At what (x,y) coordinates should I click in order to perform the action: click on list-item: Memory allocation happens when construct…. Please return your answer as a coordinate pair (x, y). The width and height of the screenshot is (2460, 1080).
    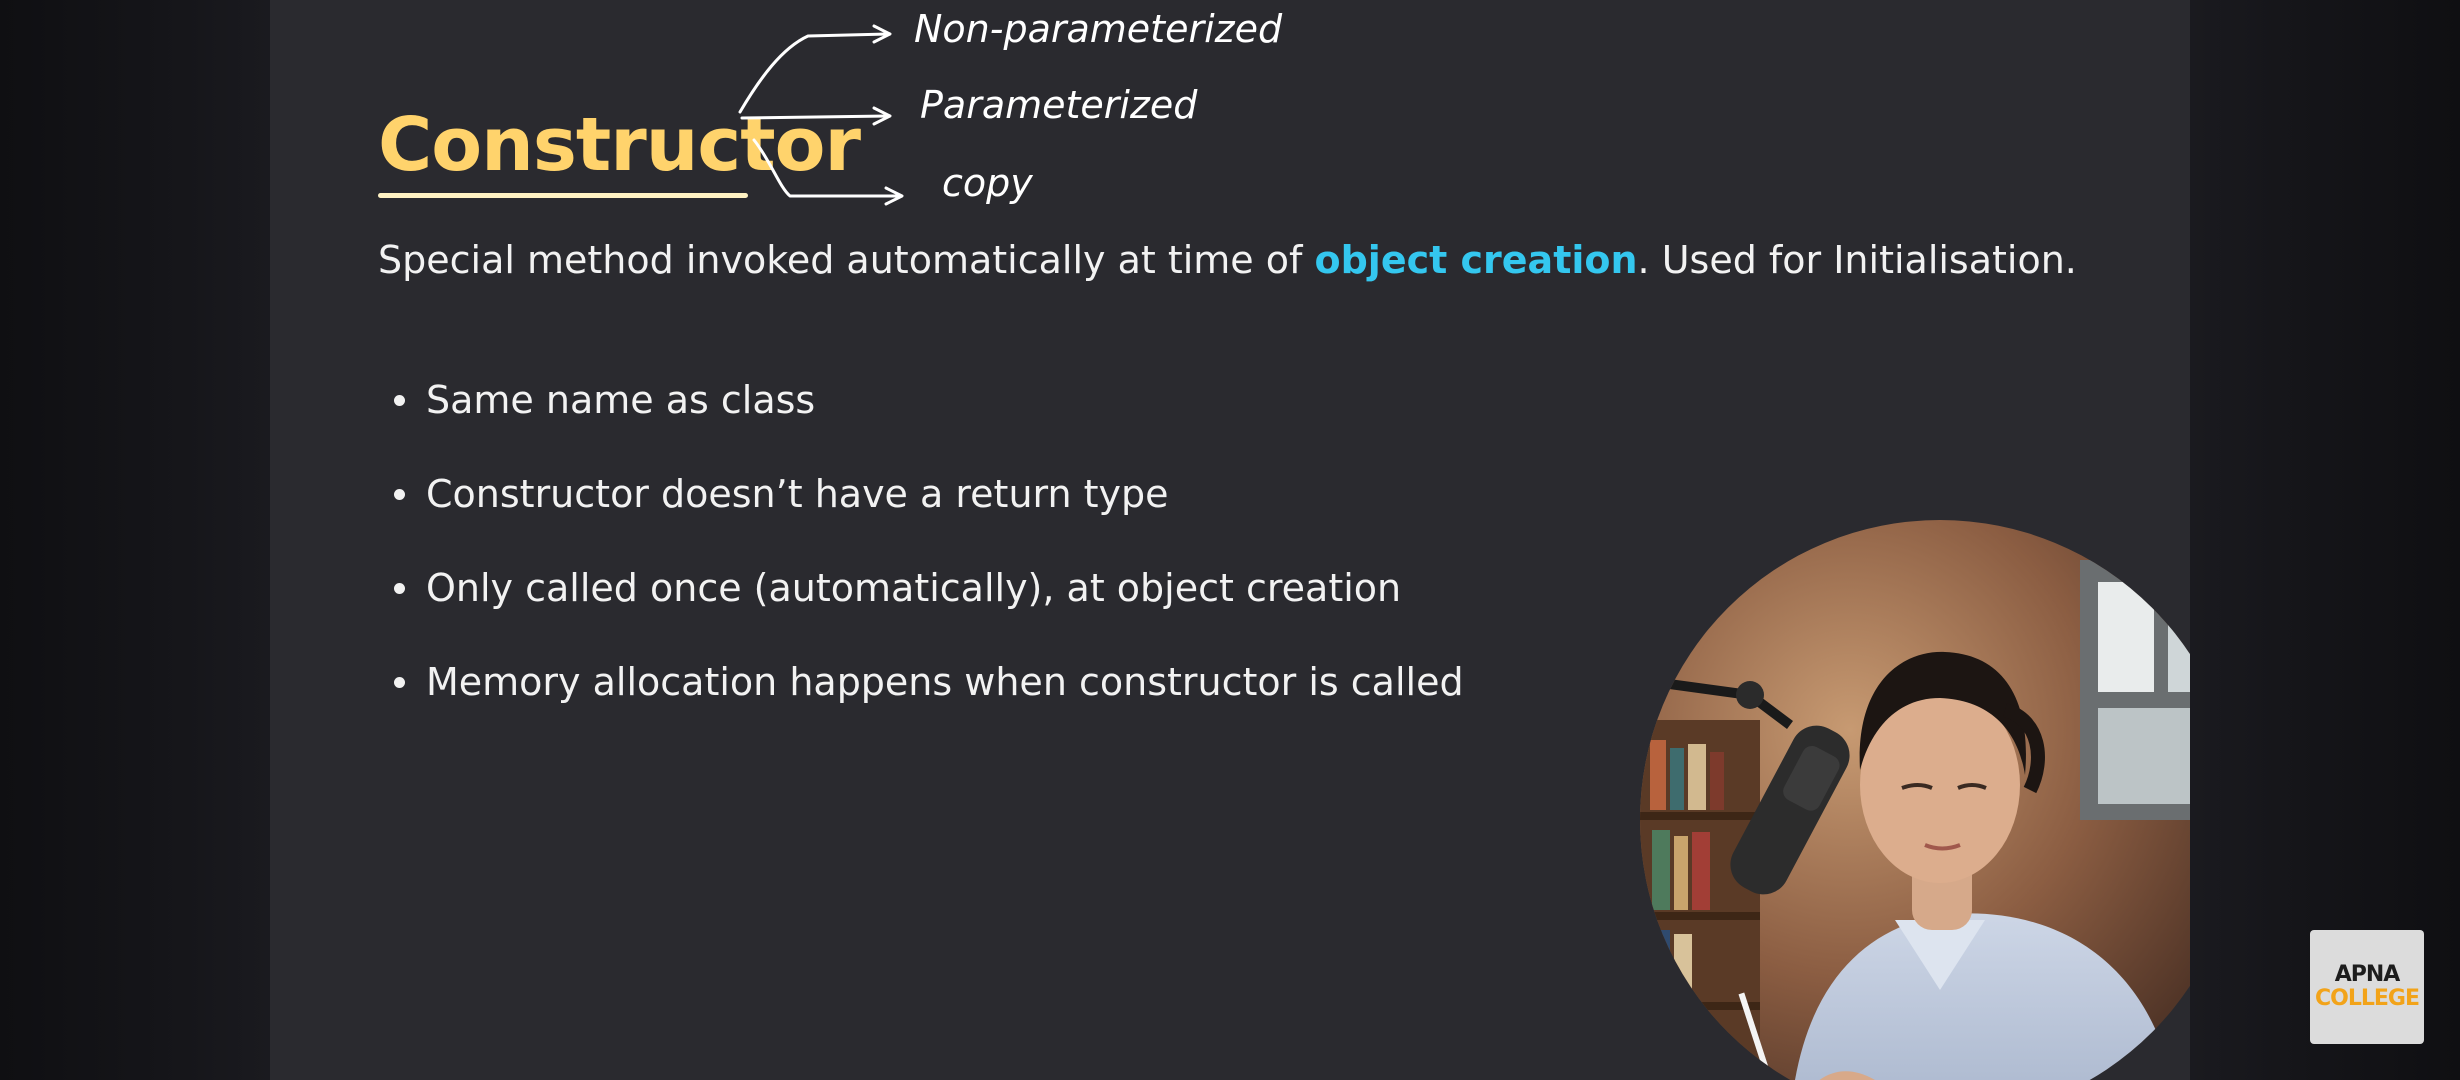
    Looking at the image, I should click on (929, 699).